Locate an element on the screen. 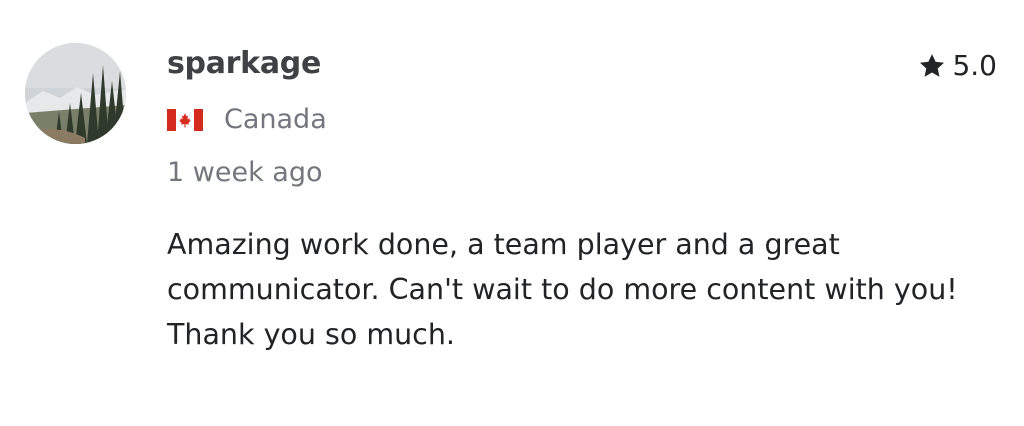 Image resolution: width=1024 pixels, height=426 pixels. avatar-image is located at coordinates (75, 93).